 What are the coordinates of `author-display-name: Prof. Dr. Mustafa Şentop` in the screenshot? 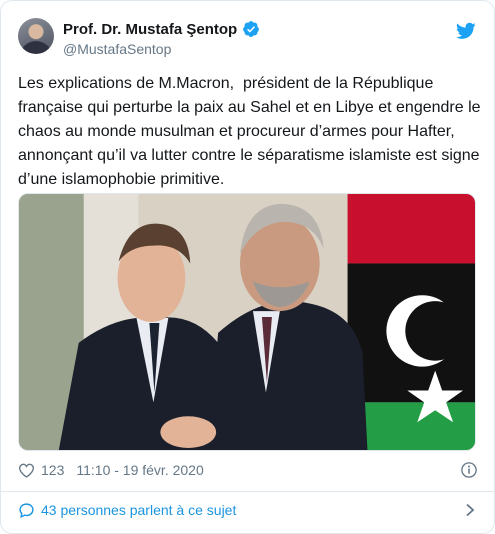 It's located at (150, 29).